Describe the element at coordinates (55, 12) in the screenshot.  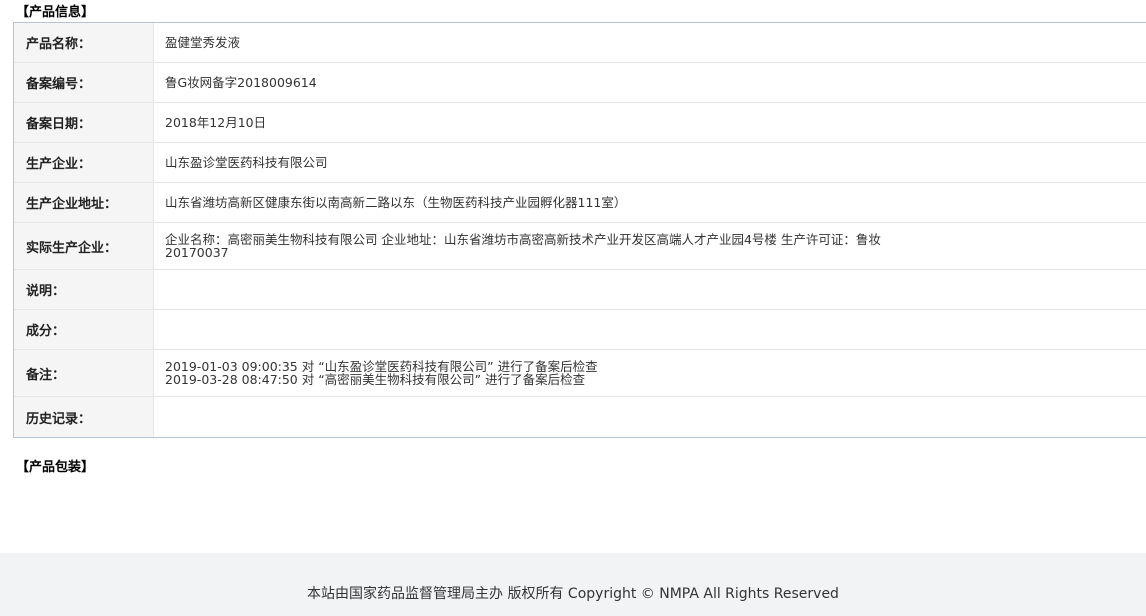
I see `product-info-title: 【产品信息】` at that location.